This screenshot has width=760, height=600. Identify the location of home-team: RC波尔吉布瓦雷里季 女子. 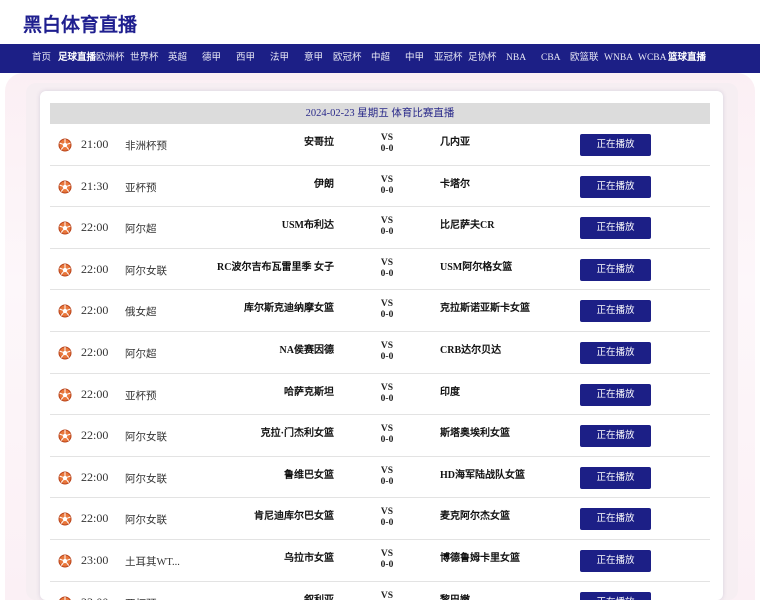
(275, 267).